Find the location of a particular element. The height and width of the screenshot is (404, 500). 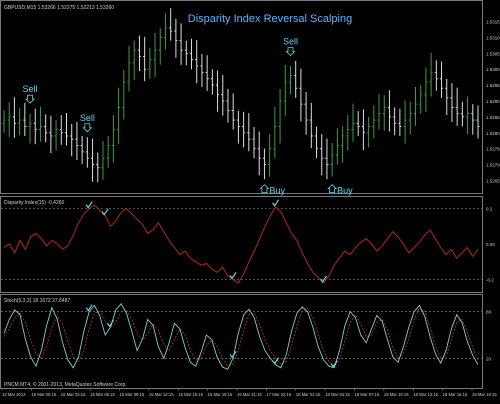

time-tick-label: 18 Mar 07:15 is located at coordinates (367, 394).